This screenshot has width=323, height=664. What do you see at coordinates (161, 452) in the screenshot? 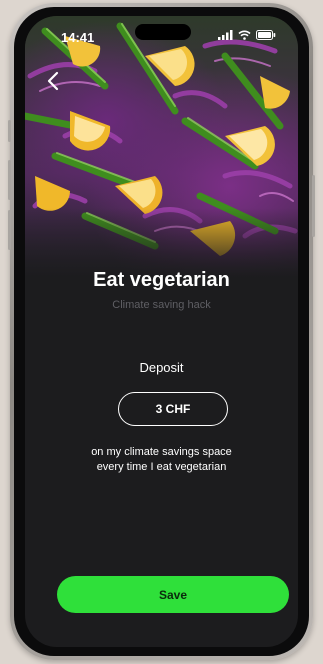
I see `deposit-description-line-1: on my climate savings space` at bounding box center [161, 452].